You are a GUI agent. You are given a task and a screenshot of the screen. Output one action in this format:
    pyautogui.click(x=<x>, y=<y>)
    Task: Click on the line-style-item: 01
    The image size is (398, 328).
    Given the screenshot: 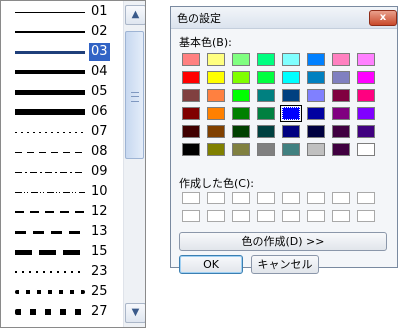 What is the action you would take?
    pyautogui.click(x=62, y=12)
    